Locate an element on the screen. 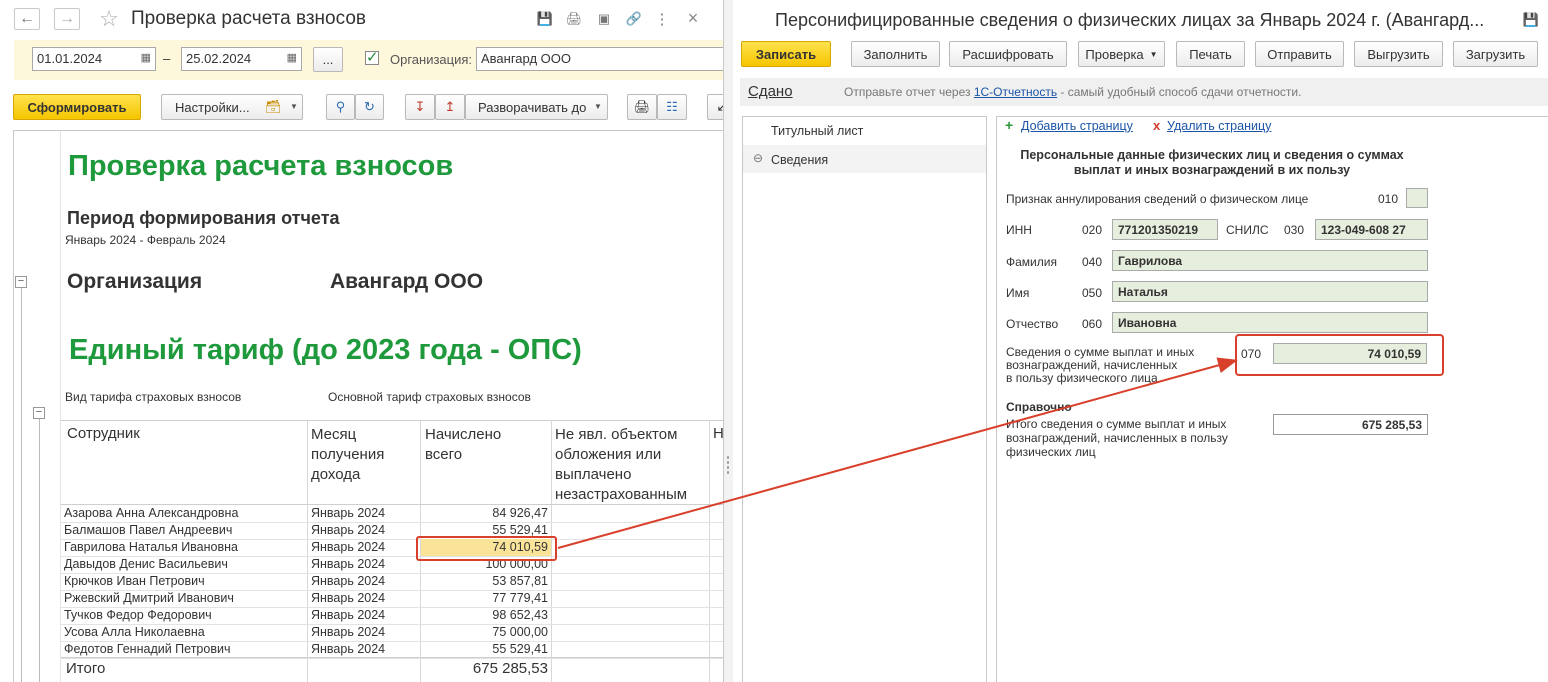 The height and width of the screenshot is (682, 1548). employee-cell: Азарова Анна Александровна is located at coordinates (151, 513).